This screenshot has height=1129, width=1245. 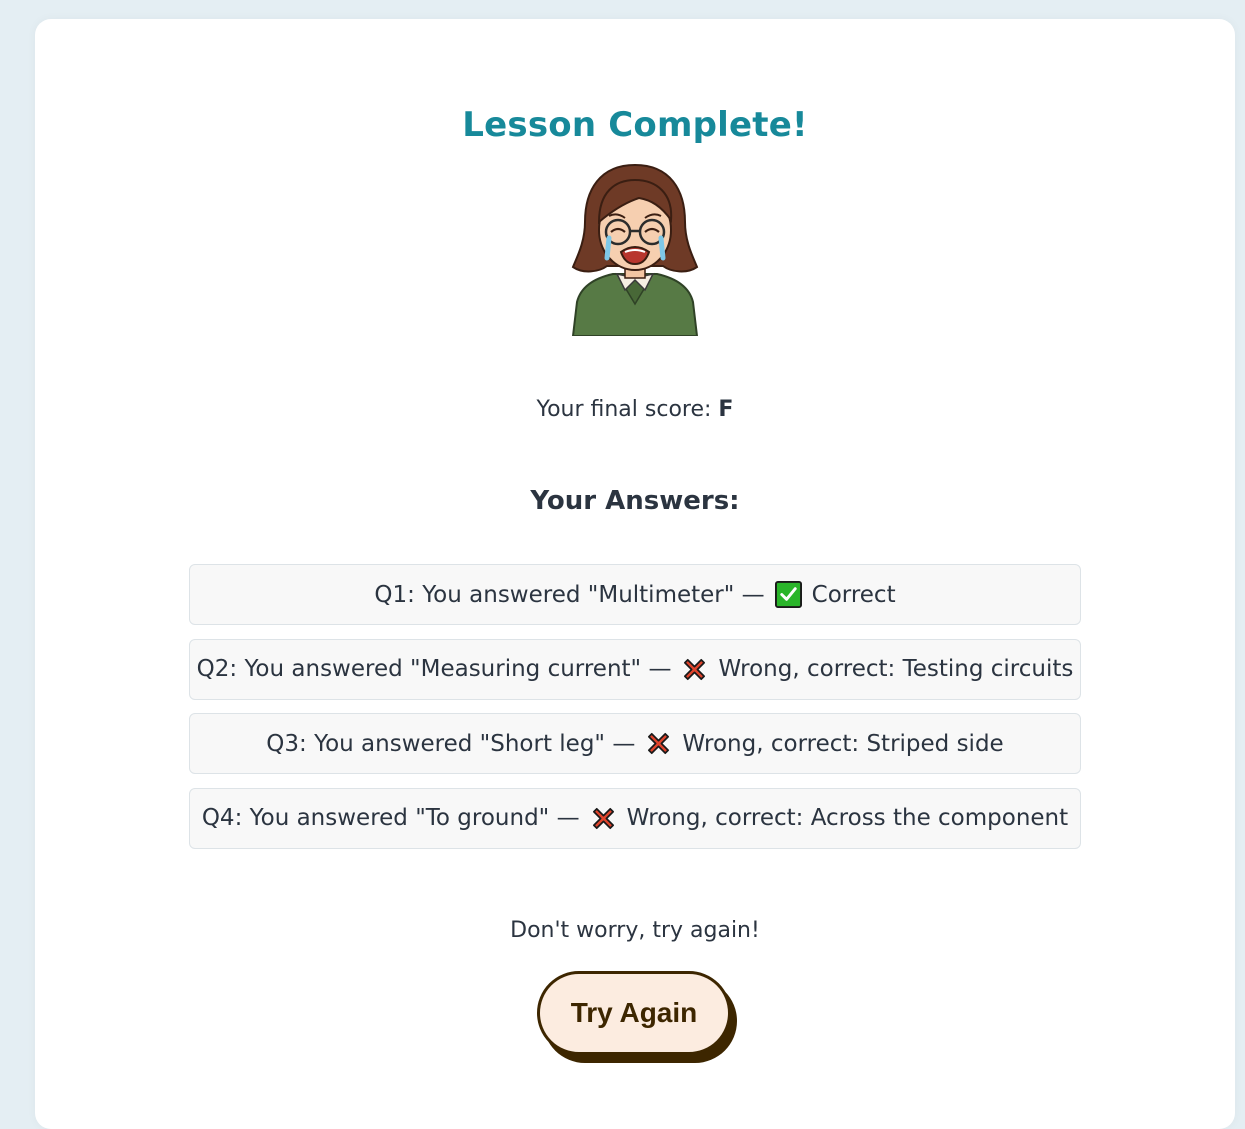 What do you see at coordinates (634, 1013) in the screenshot?
I see `try-again-button: Try Again` at bounding box center [634, 1013].